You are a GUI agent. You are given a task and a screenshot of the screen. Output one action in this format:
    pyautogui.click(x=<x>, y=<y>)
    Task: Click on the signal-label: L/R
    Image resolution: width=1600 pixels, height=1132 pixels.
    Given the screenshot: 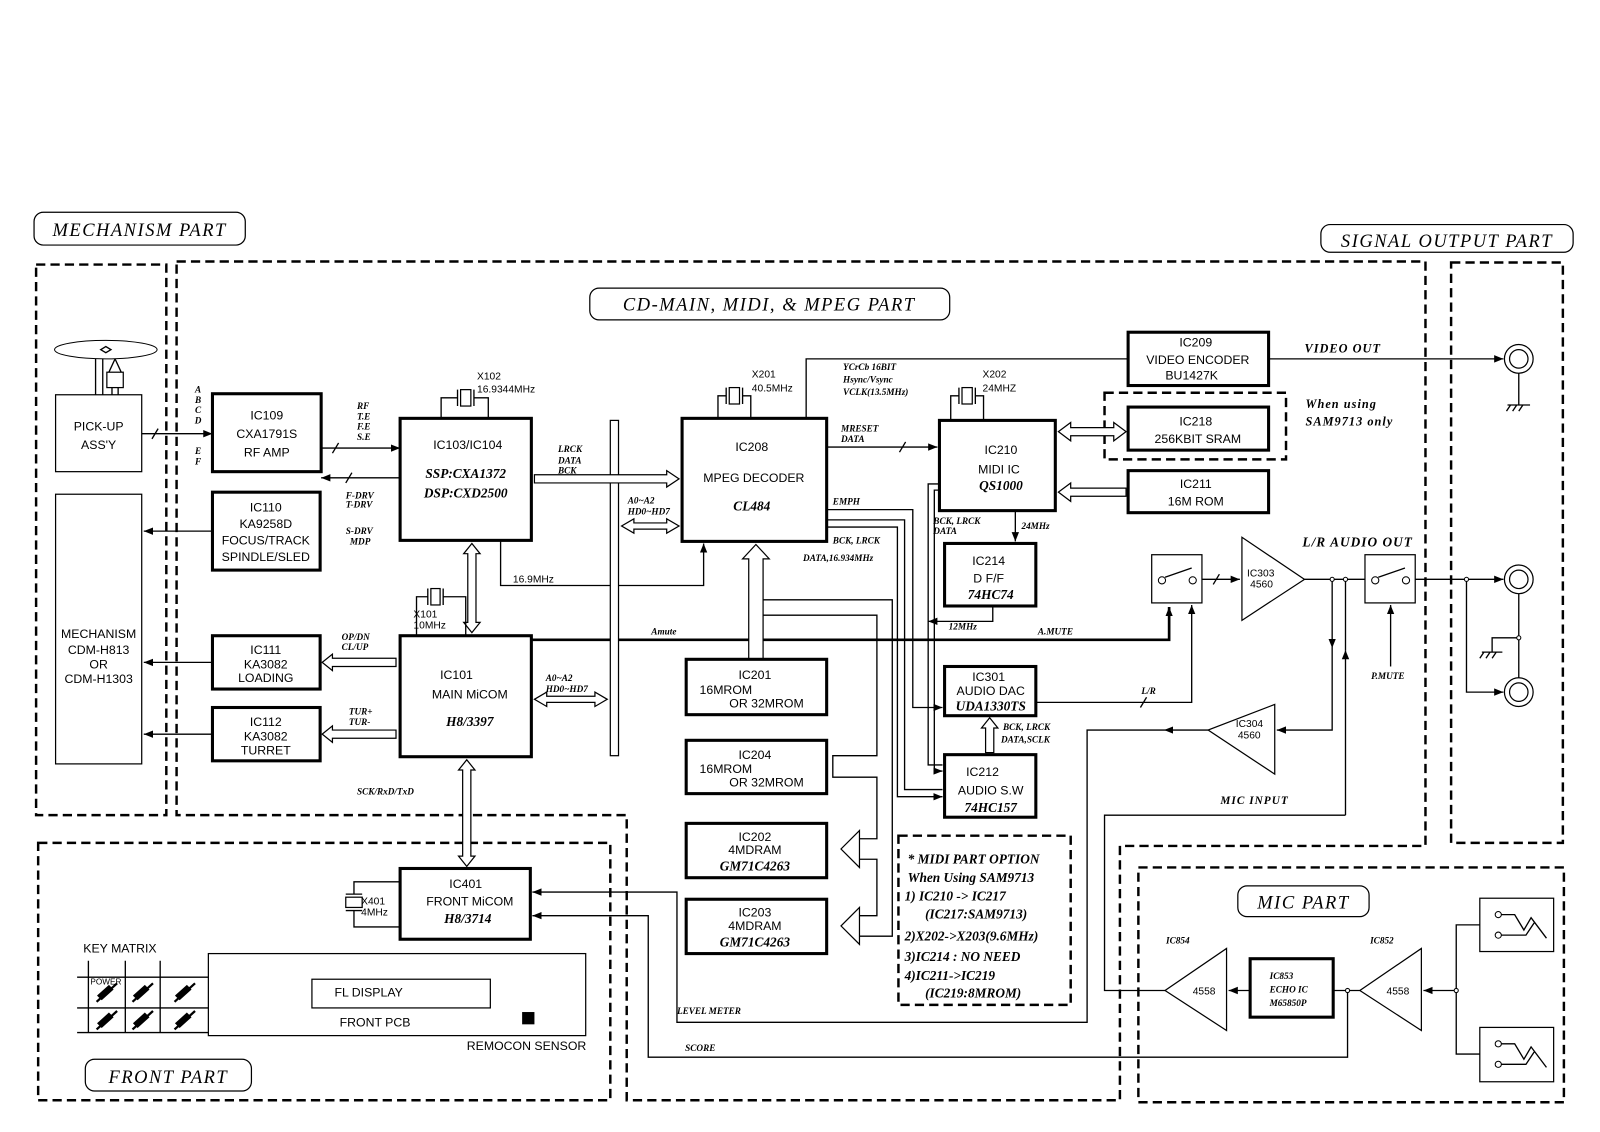 What is the action you would take?
    pyautogui.click(x=1147, y=691)
    